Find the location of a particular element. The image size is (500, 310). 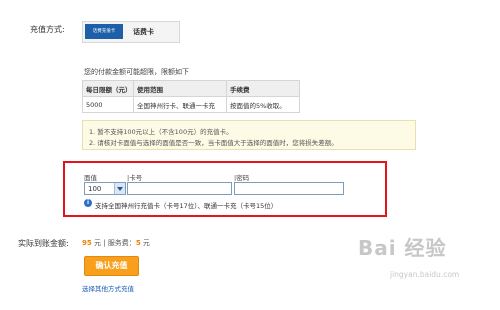

denomination-value: 100 is located at coordinates (95, 189).